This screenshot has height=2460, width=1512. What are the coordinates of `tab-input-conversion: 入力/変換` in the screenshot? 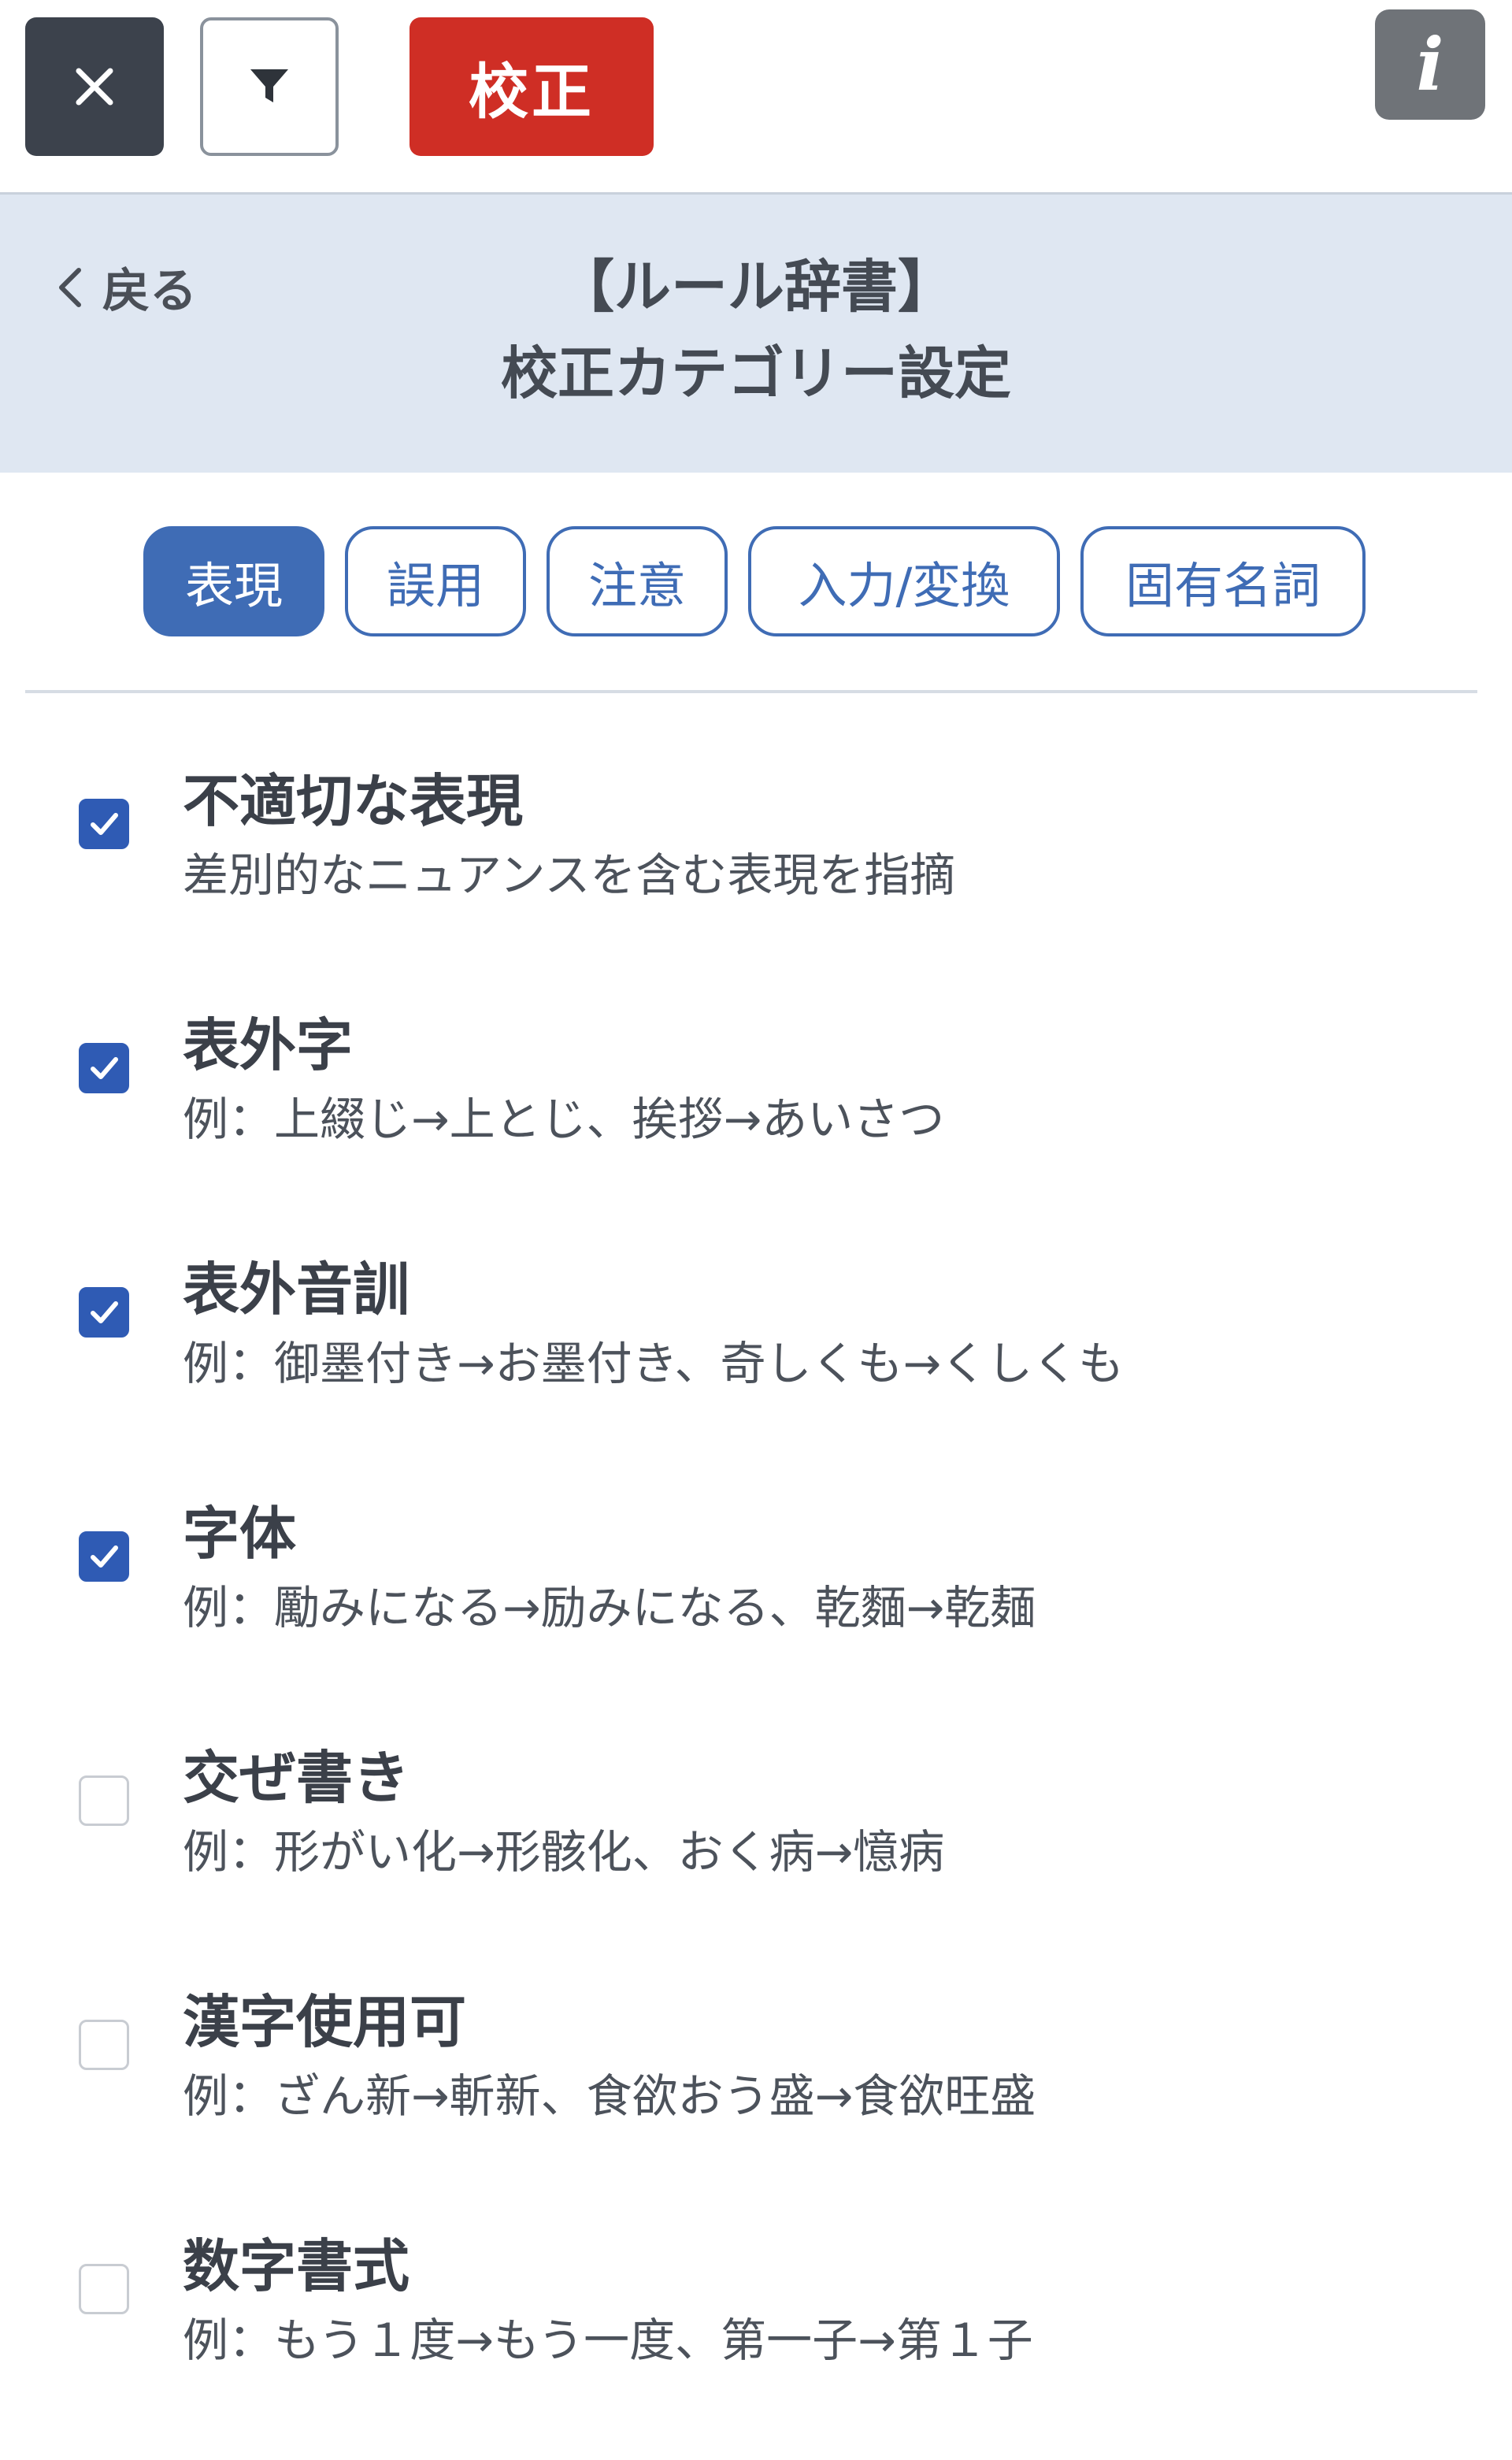 It's located at (904, 581).